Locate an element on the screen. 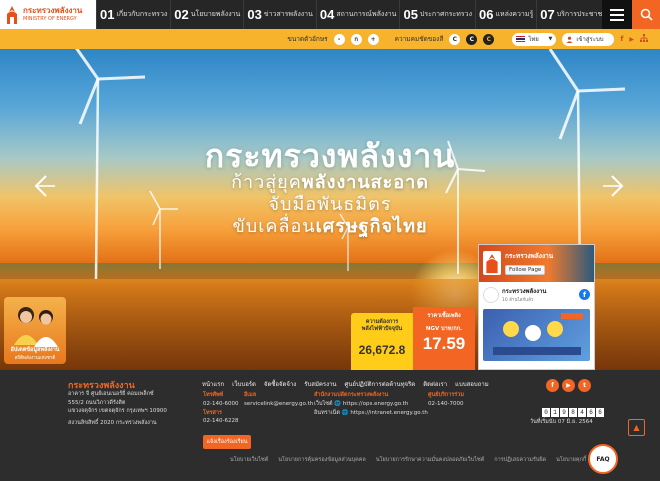 This screenshot has height=481, width=660. policy-security: นโยบายการรักษาความมั่นคงปลอดภัยเว็บไซต์ is located at coordinates (430, 460).